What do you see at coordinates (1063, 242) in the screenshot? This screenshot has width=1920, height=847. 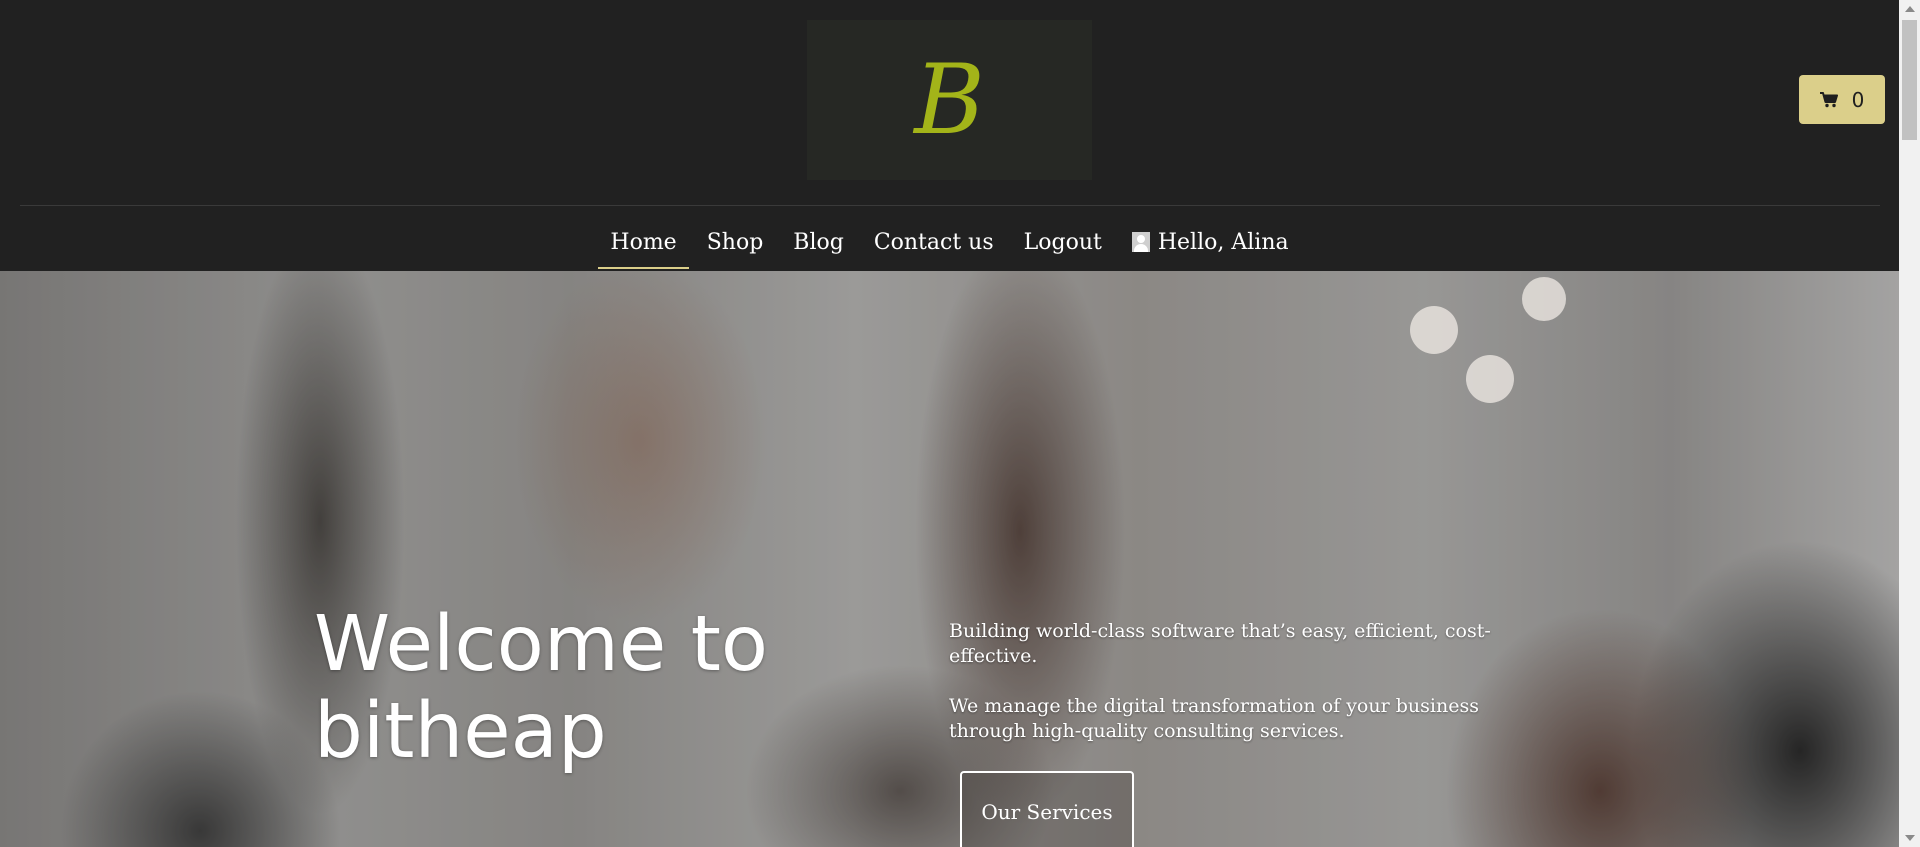 I see `nav-item-logout: Logout` at bounding box center [1063, 242].